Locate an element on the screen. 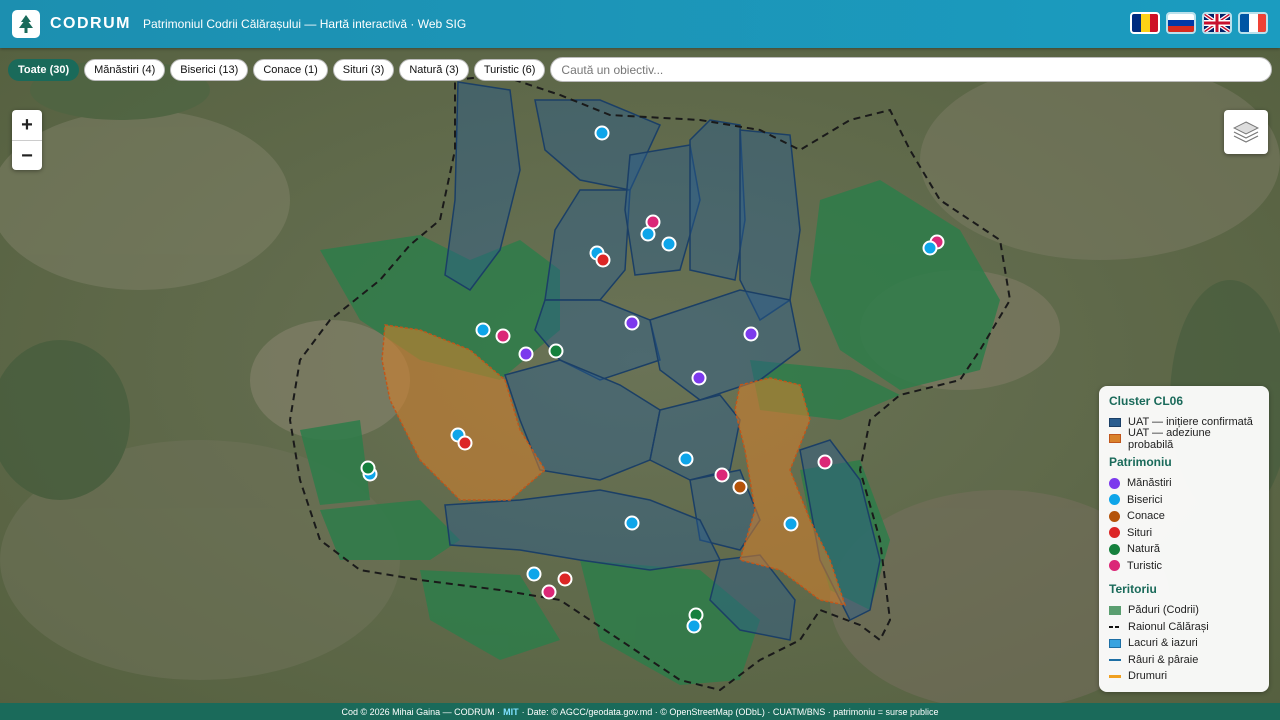 This screenshot has height=720, width=1280. manastiri-dot is located at coordinates (1114, 483).